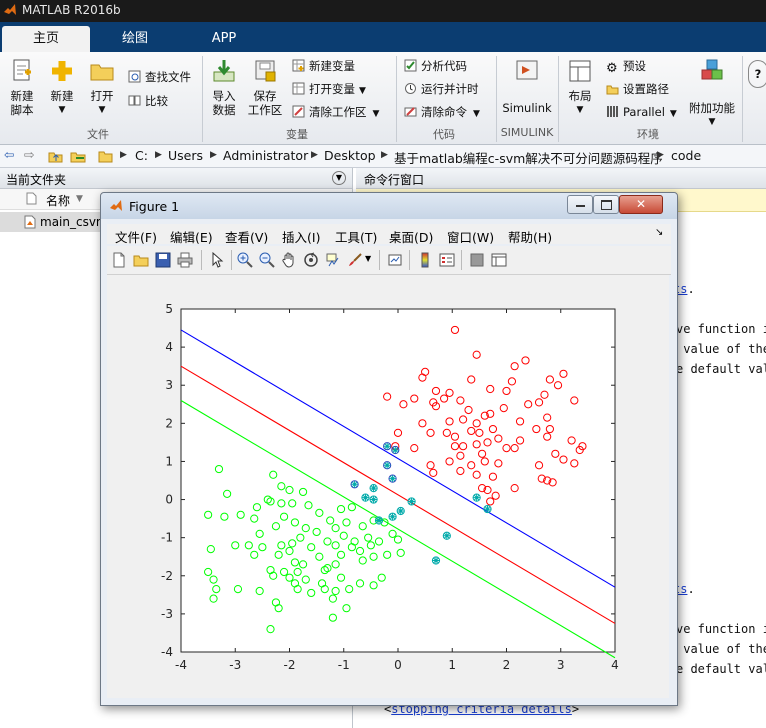 The height and width of the screenshot is (728, 766). What do you see at coordinates (148, 101) in the screenshot?
I see `compare-button: 比较` at bounding box center [148, 101].